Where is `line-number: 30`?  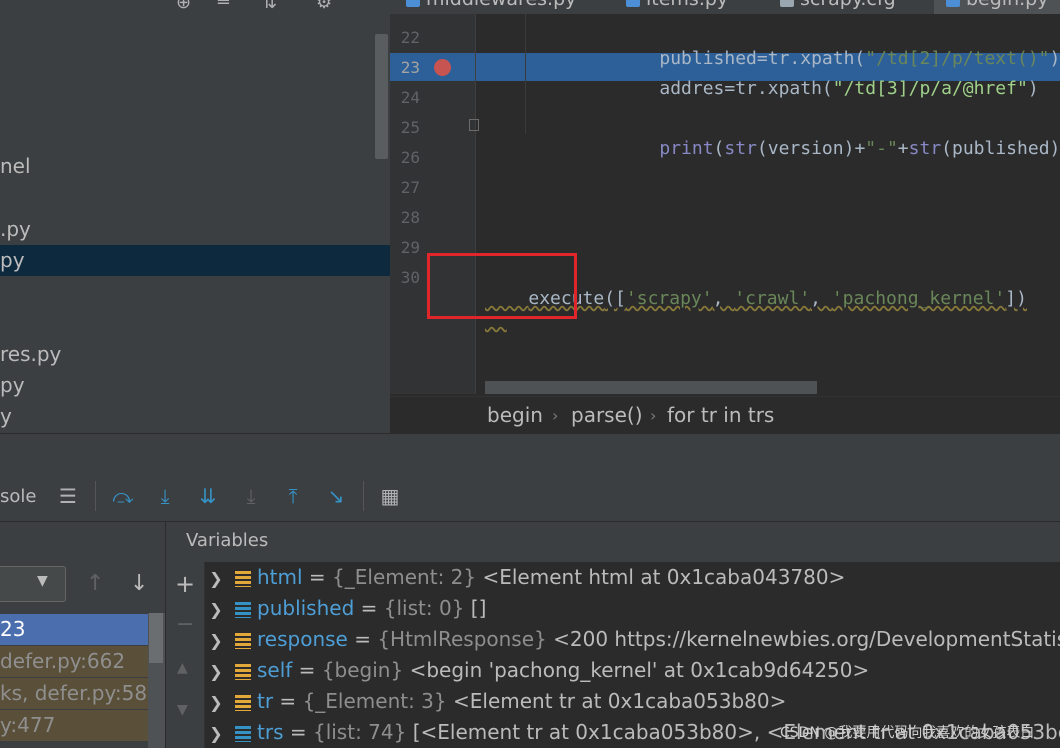
line-number: 30 is located at coordinates (410, 277).